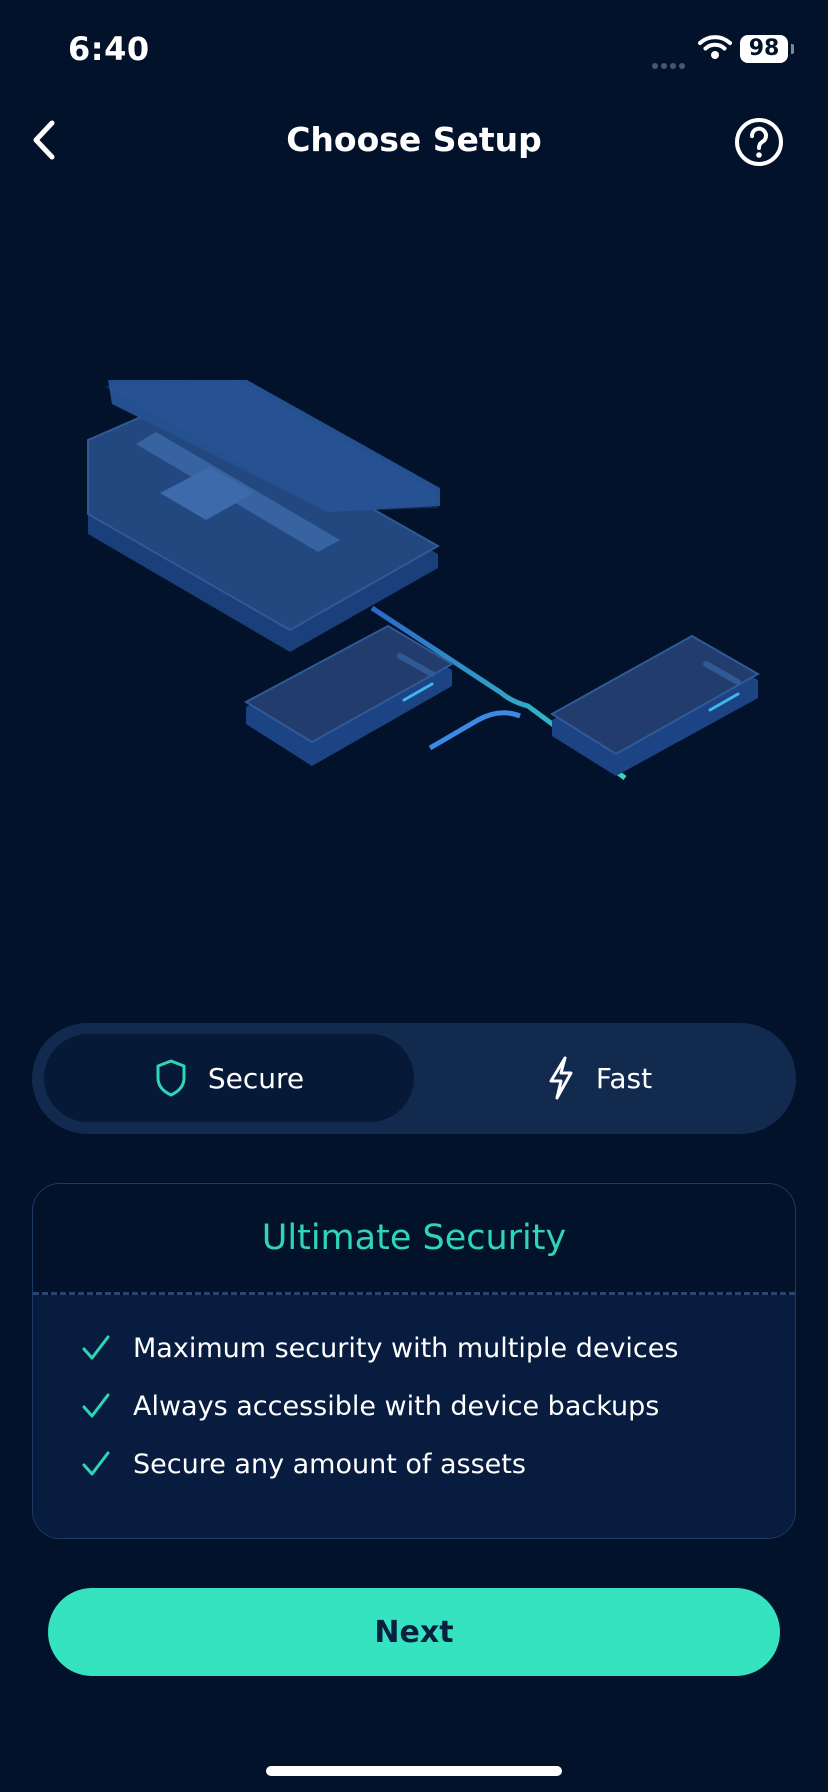 Image resolution: width=828 pixels, height=1792 pixels. Describe the element at coordinates (414, 1632) in the screenshot. I see `next-button: Next` at that location.